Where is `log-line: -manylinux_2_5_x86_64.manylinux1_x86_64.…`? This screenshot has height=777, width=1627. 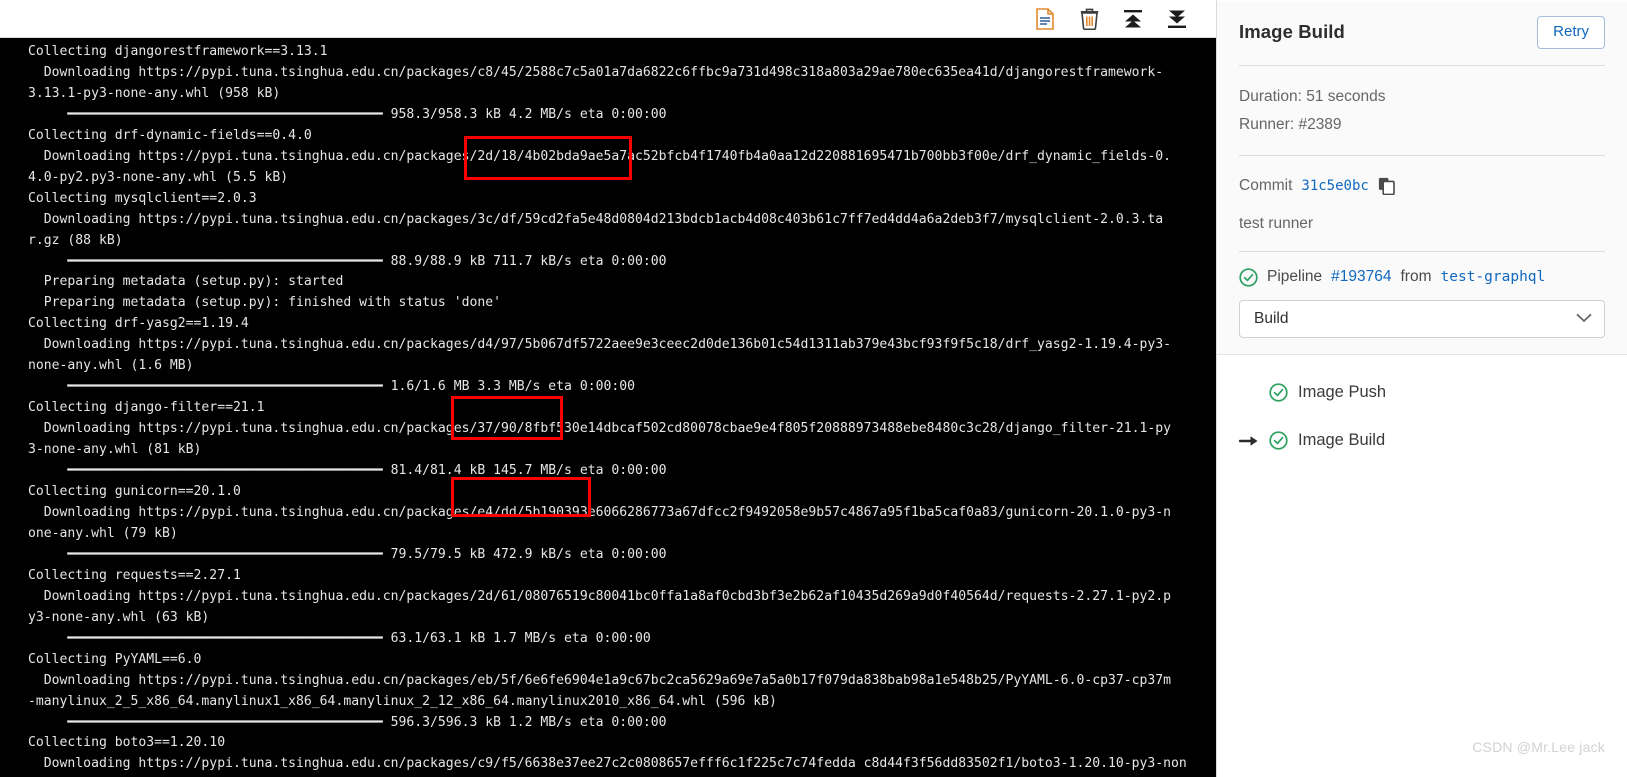 log-line: -manylinux_2_5_x86_64.manylinux1_x86_64.… is located at coordinates (402, 701).